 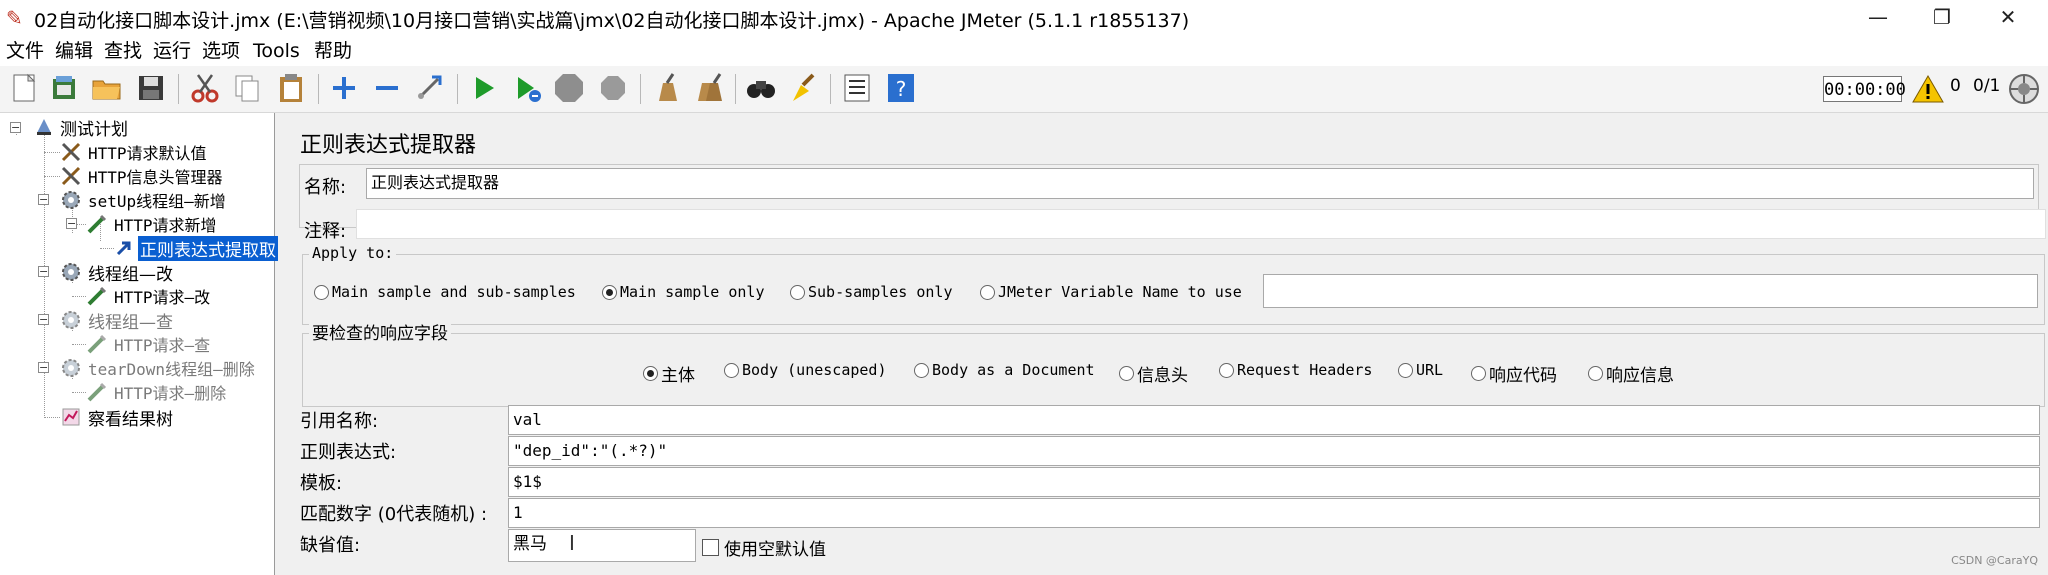 I want to click on tree-node-label: 正则表达式提取取, so click(x=208, y=248).